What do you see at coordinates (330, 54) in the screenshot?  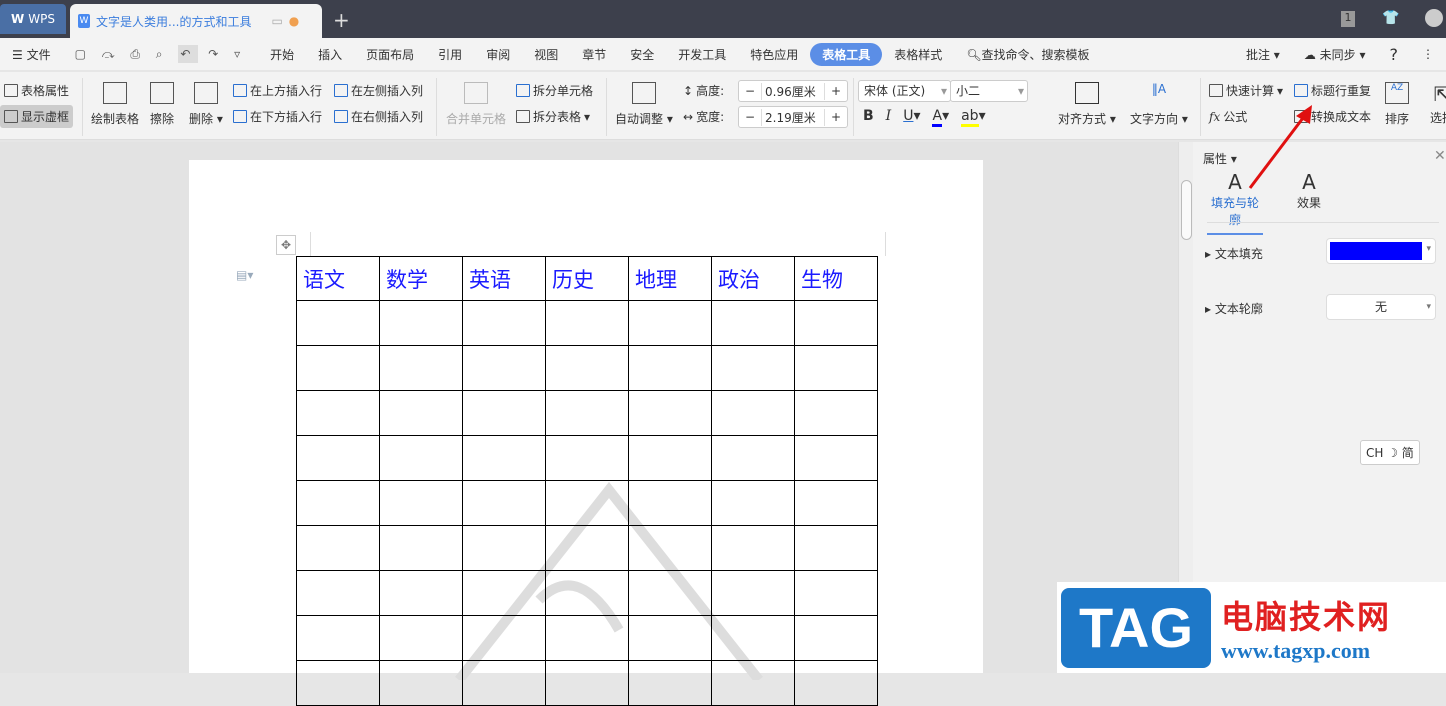 I see `tab-insert: 插入` at bounding box center [330, 54].